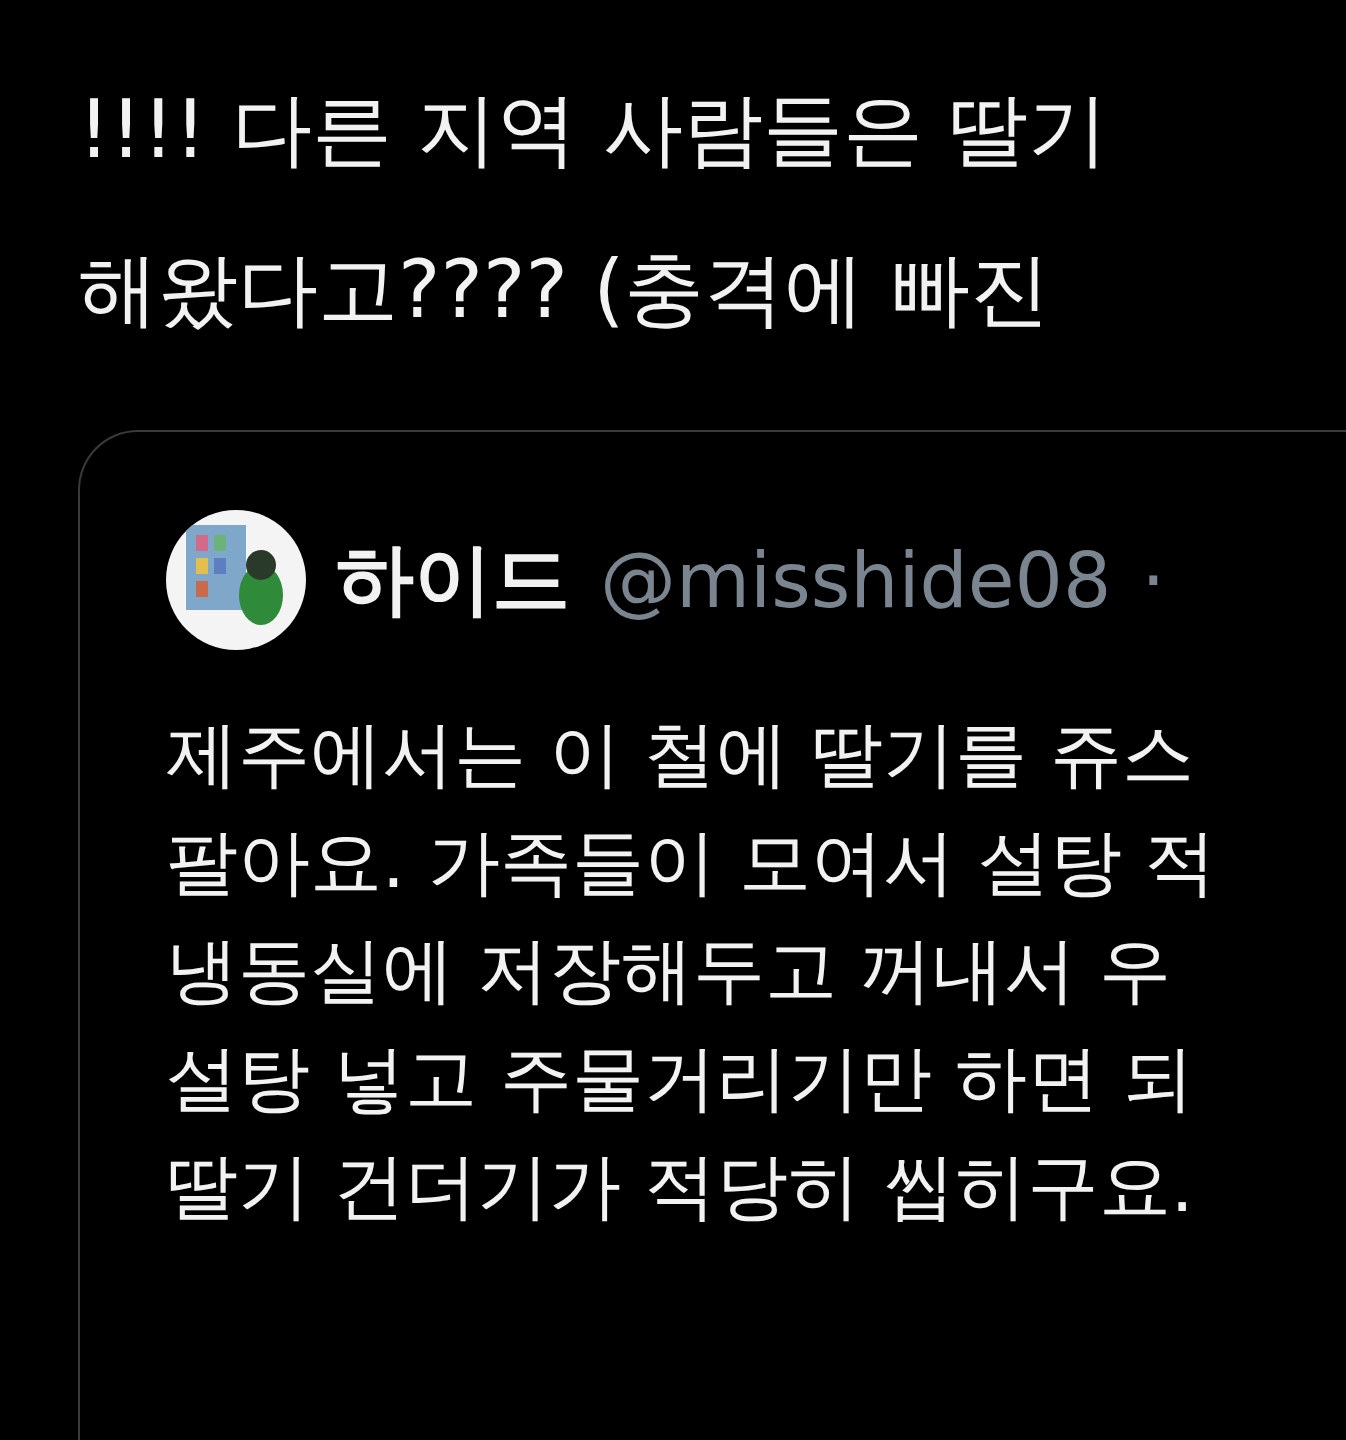 Image resolution: width=1346 pixels, height=1440 pixels. Describe the element at coordinates (668, 970) in the screenshot. I see `quoted-text-line: 냉동실에 저장해두고 꺼내서 우` at that location.